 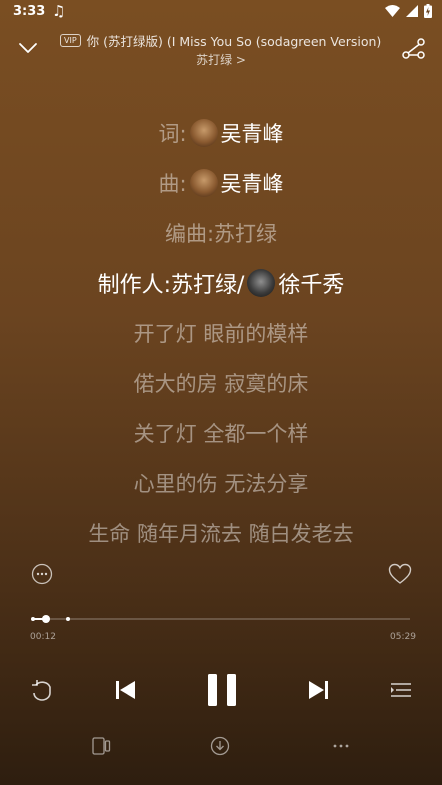 I want to click on playlist-button, so click(x=401, y=690).